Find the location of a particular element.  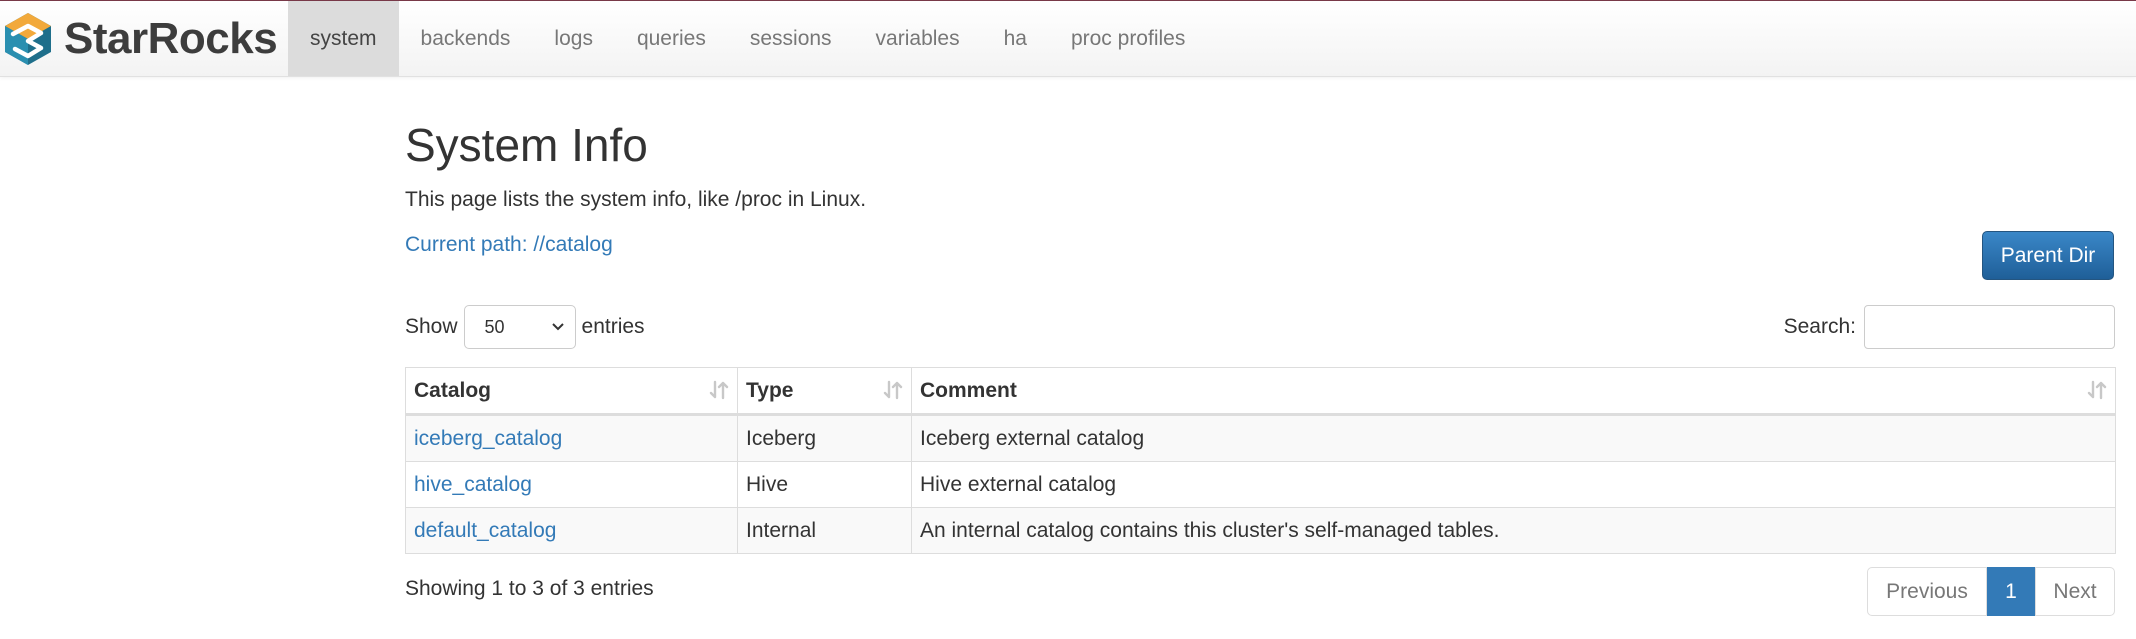

catalog-cell: iceberg_catalog is located at coordinates (571, 438).